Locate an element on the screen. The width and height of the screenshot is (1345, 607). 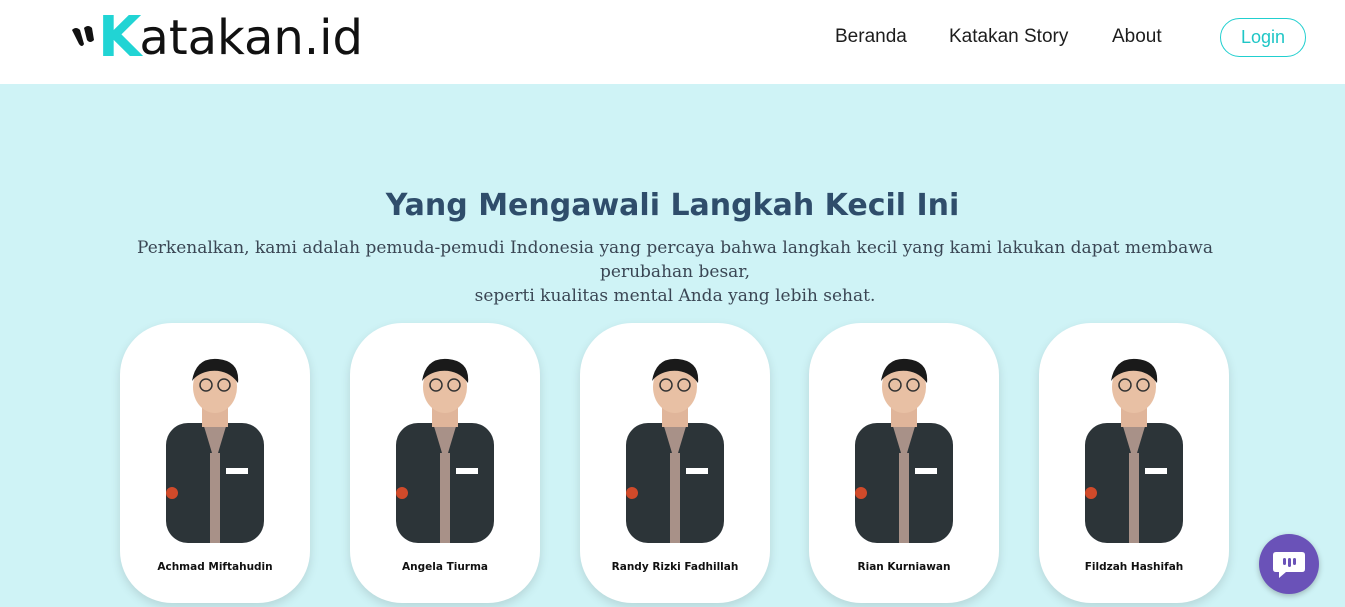
team-card: Rian Kurniawan is located at coordinates (904, 463).